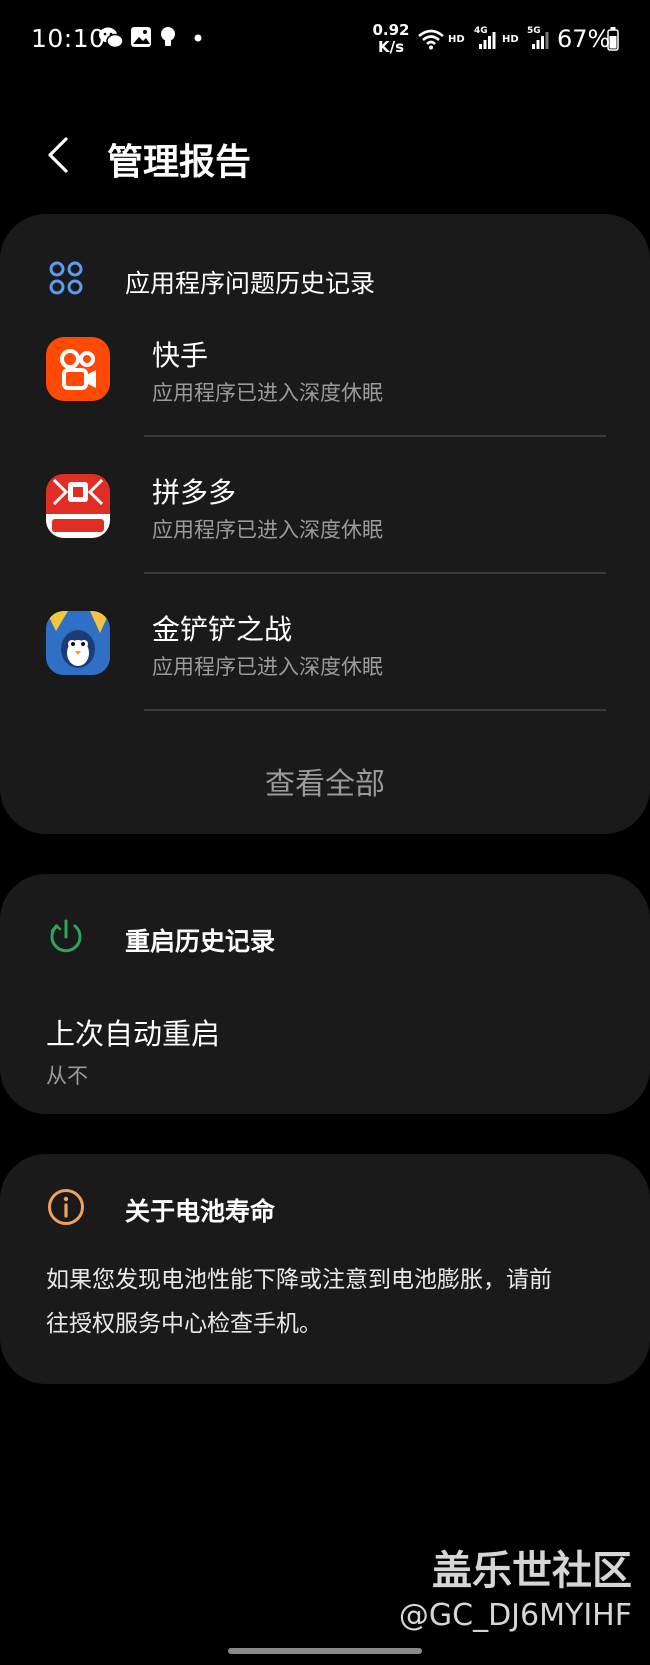 This screenshot has height=1665, width=650. What do you see at coordinates (299, 1280) in the screenshot?
I see `battery-advice-line: 如果您发现电池性能下降或注意到电池膨胀，请前` at bounding box center [299, 1280].